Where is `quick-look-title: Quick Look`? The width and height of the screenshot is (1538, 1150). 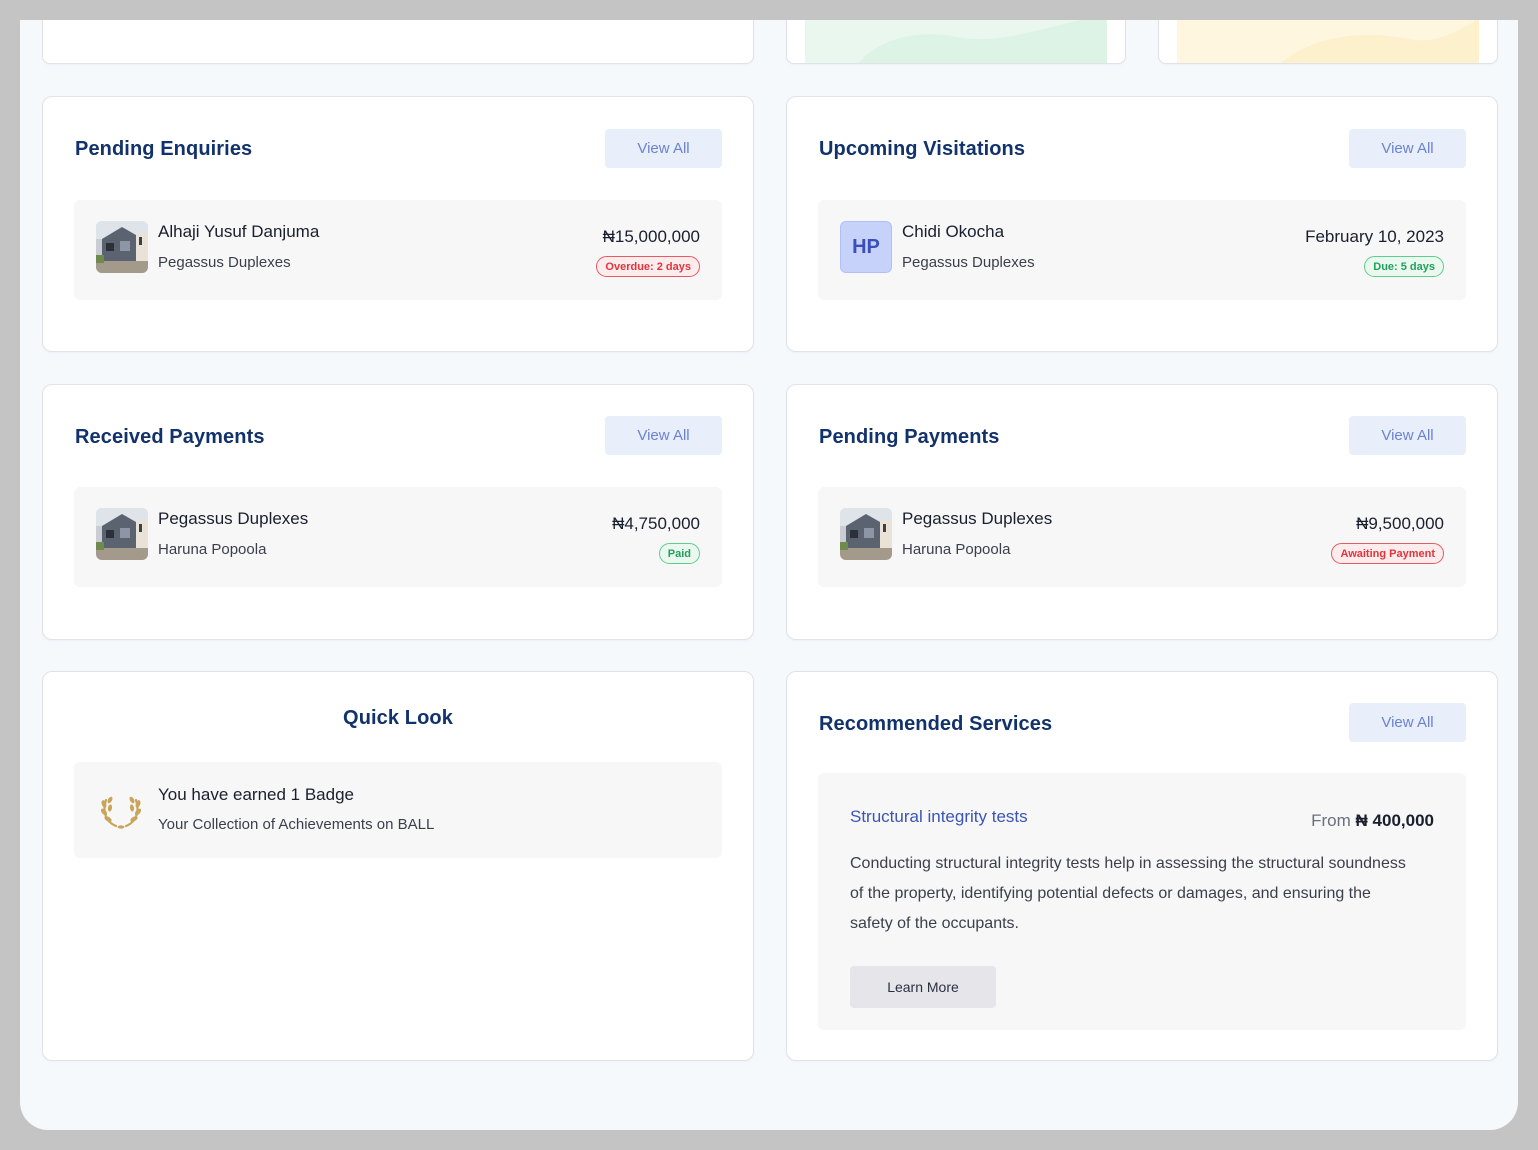 quick-look-title: Quick Look is located at coordinates (398, 718).